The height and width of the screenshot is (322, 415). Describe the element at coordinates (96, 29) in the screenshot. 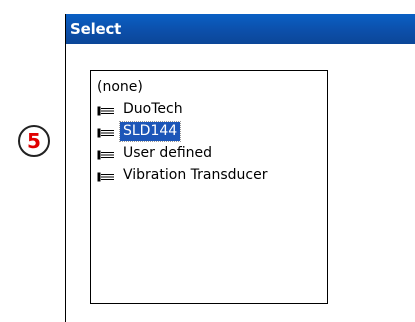

I see `dialog-title: Select` at that location.